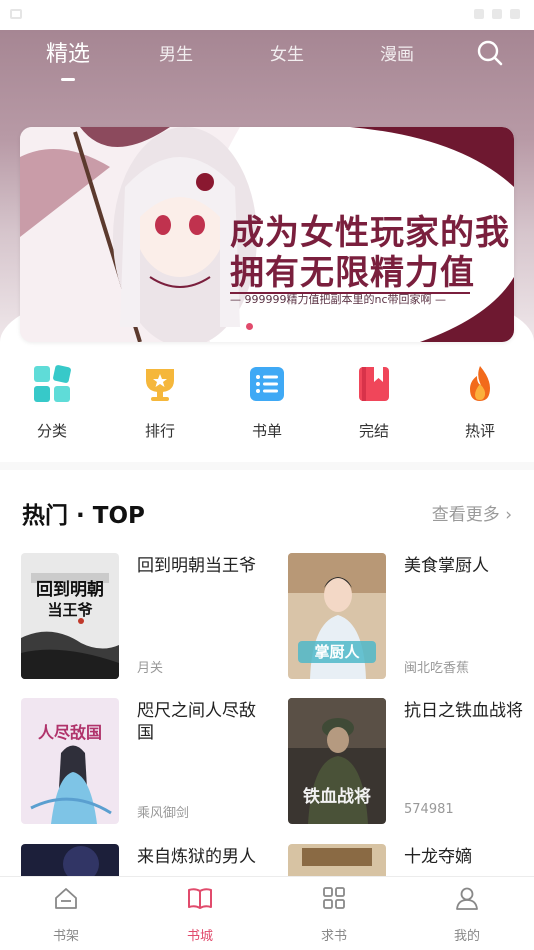  What do you see at coordinates (267, 466) in the screenshot?
I see `section-divider` at bounding box center [267, 466].